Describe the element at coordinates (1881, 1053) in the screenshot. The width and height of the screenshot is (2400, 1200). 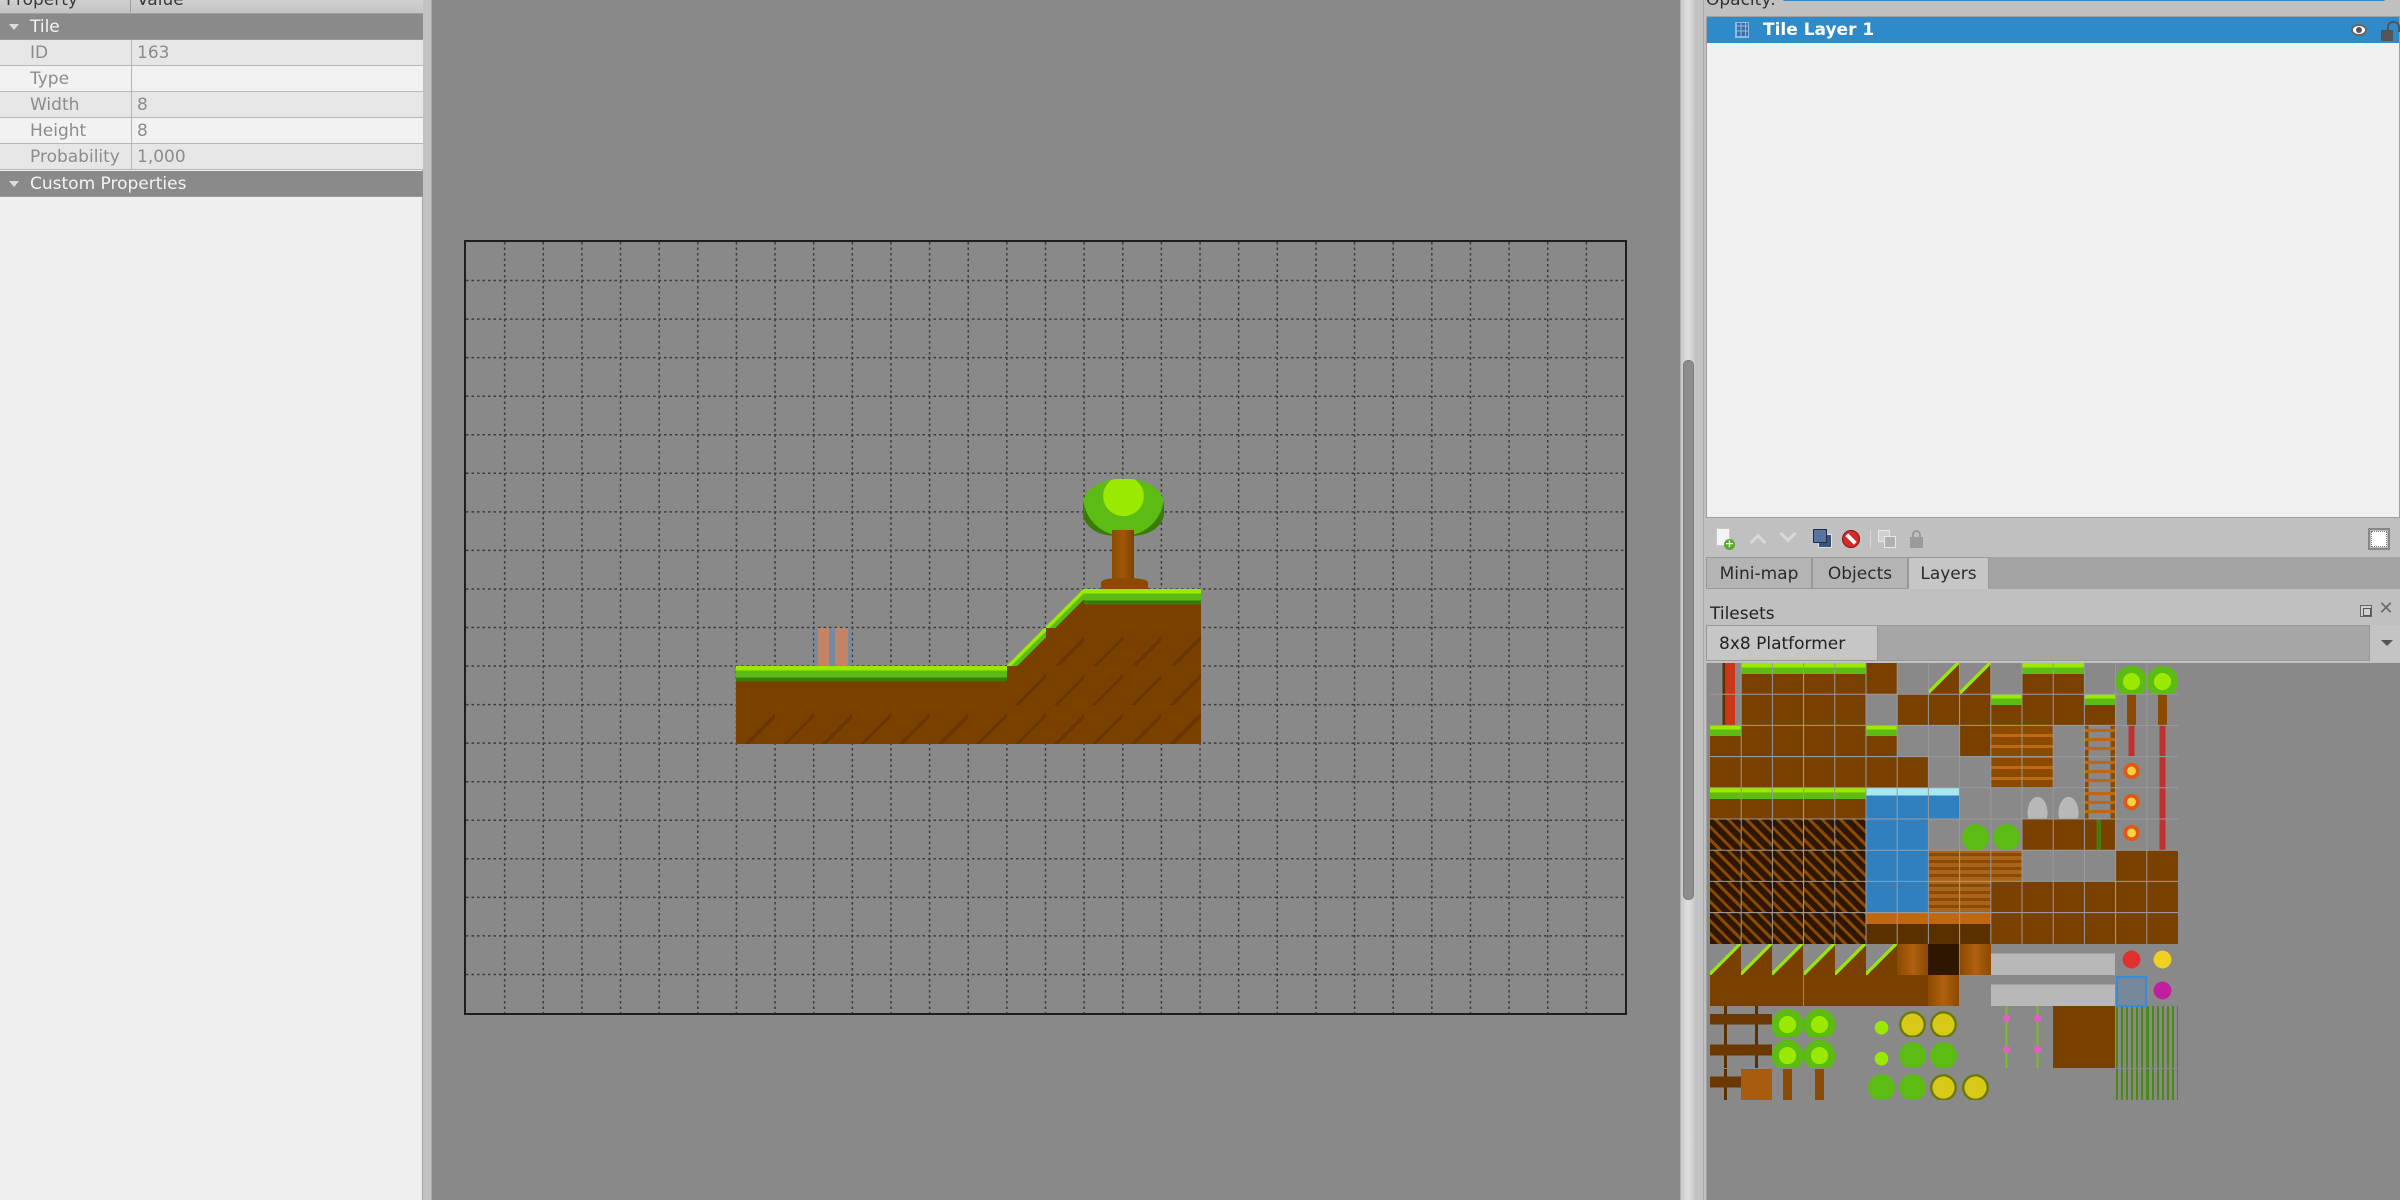
I see `tileset-tile-plant` at that location.